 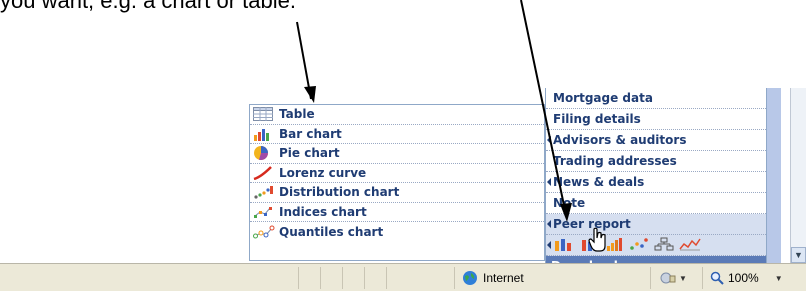 I want to click on arrow-head-chart-menu, so click(x=310, y=94).